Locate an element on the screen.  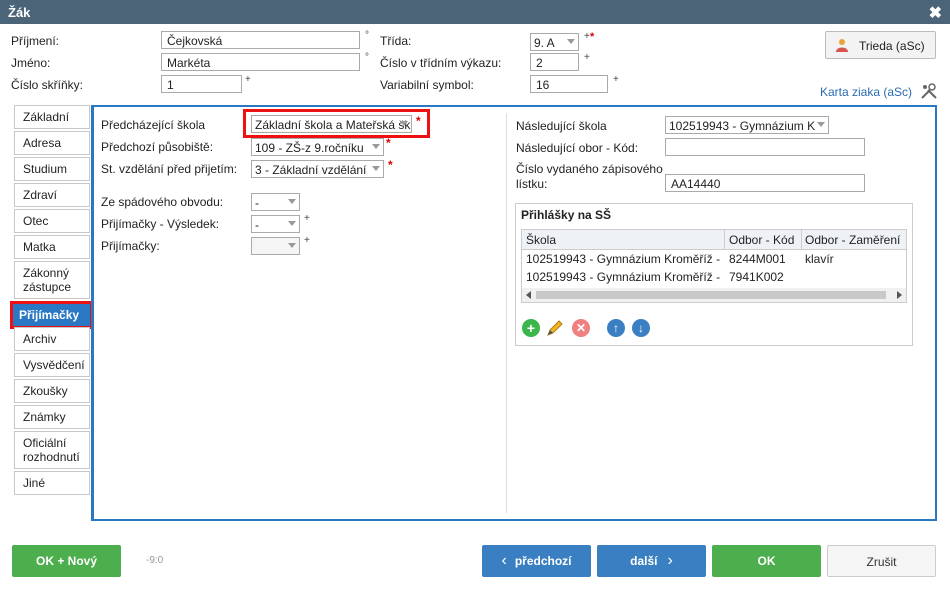
st-vzdelani-label: St. vzdělání před přijetím: is located at coordinates (169, 169).